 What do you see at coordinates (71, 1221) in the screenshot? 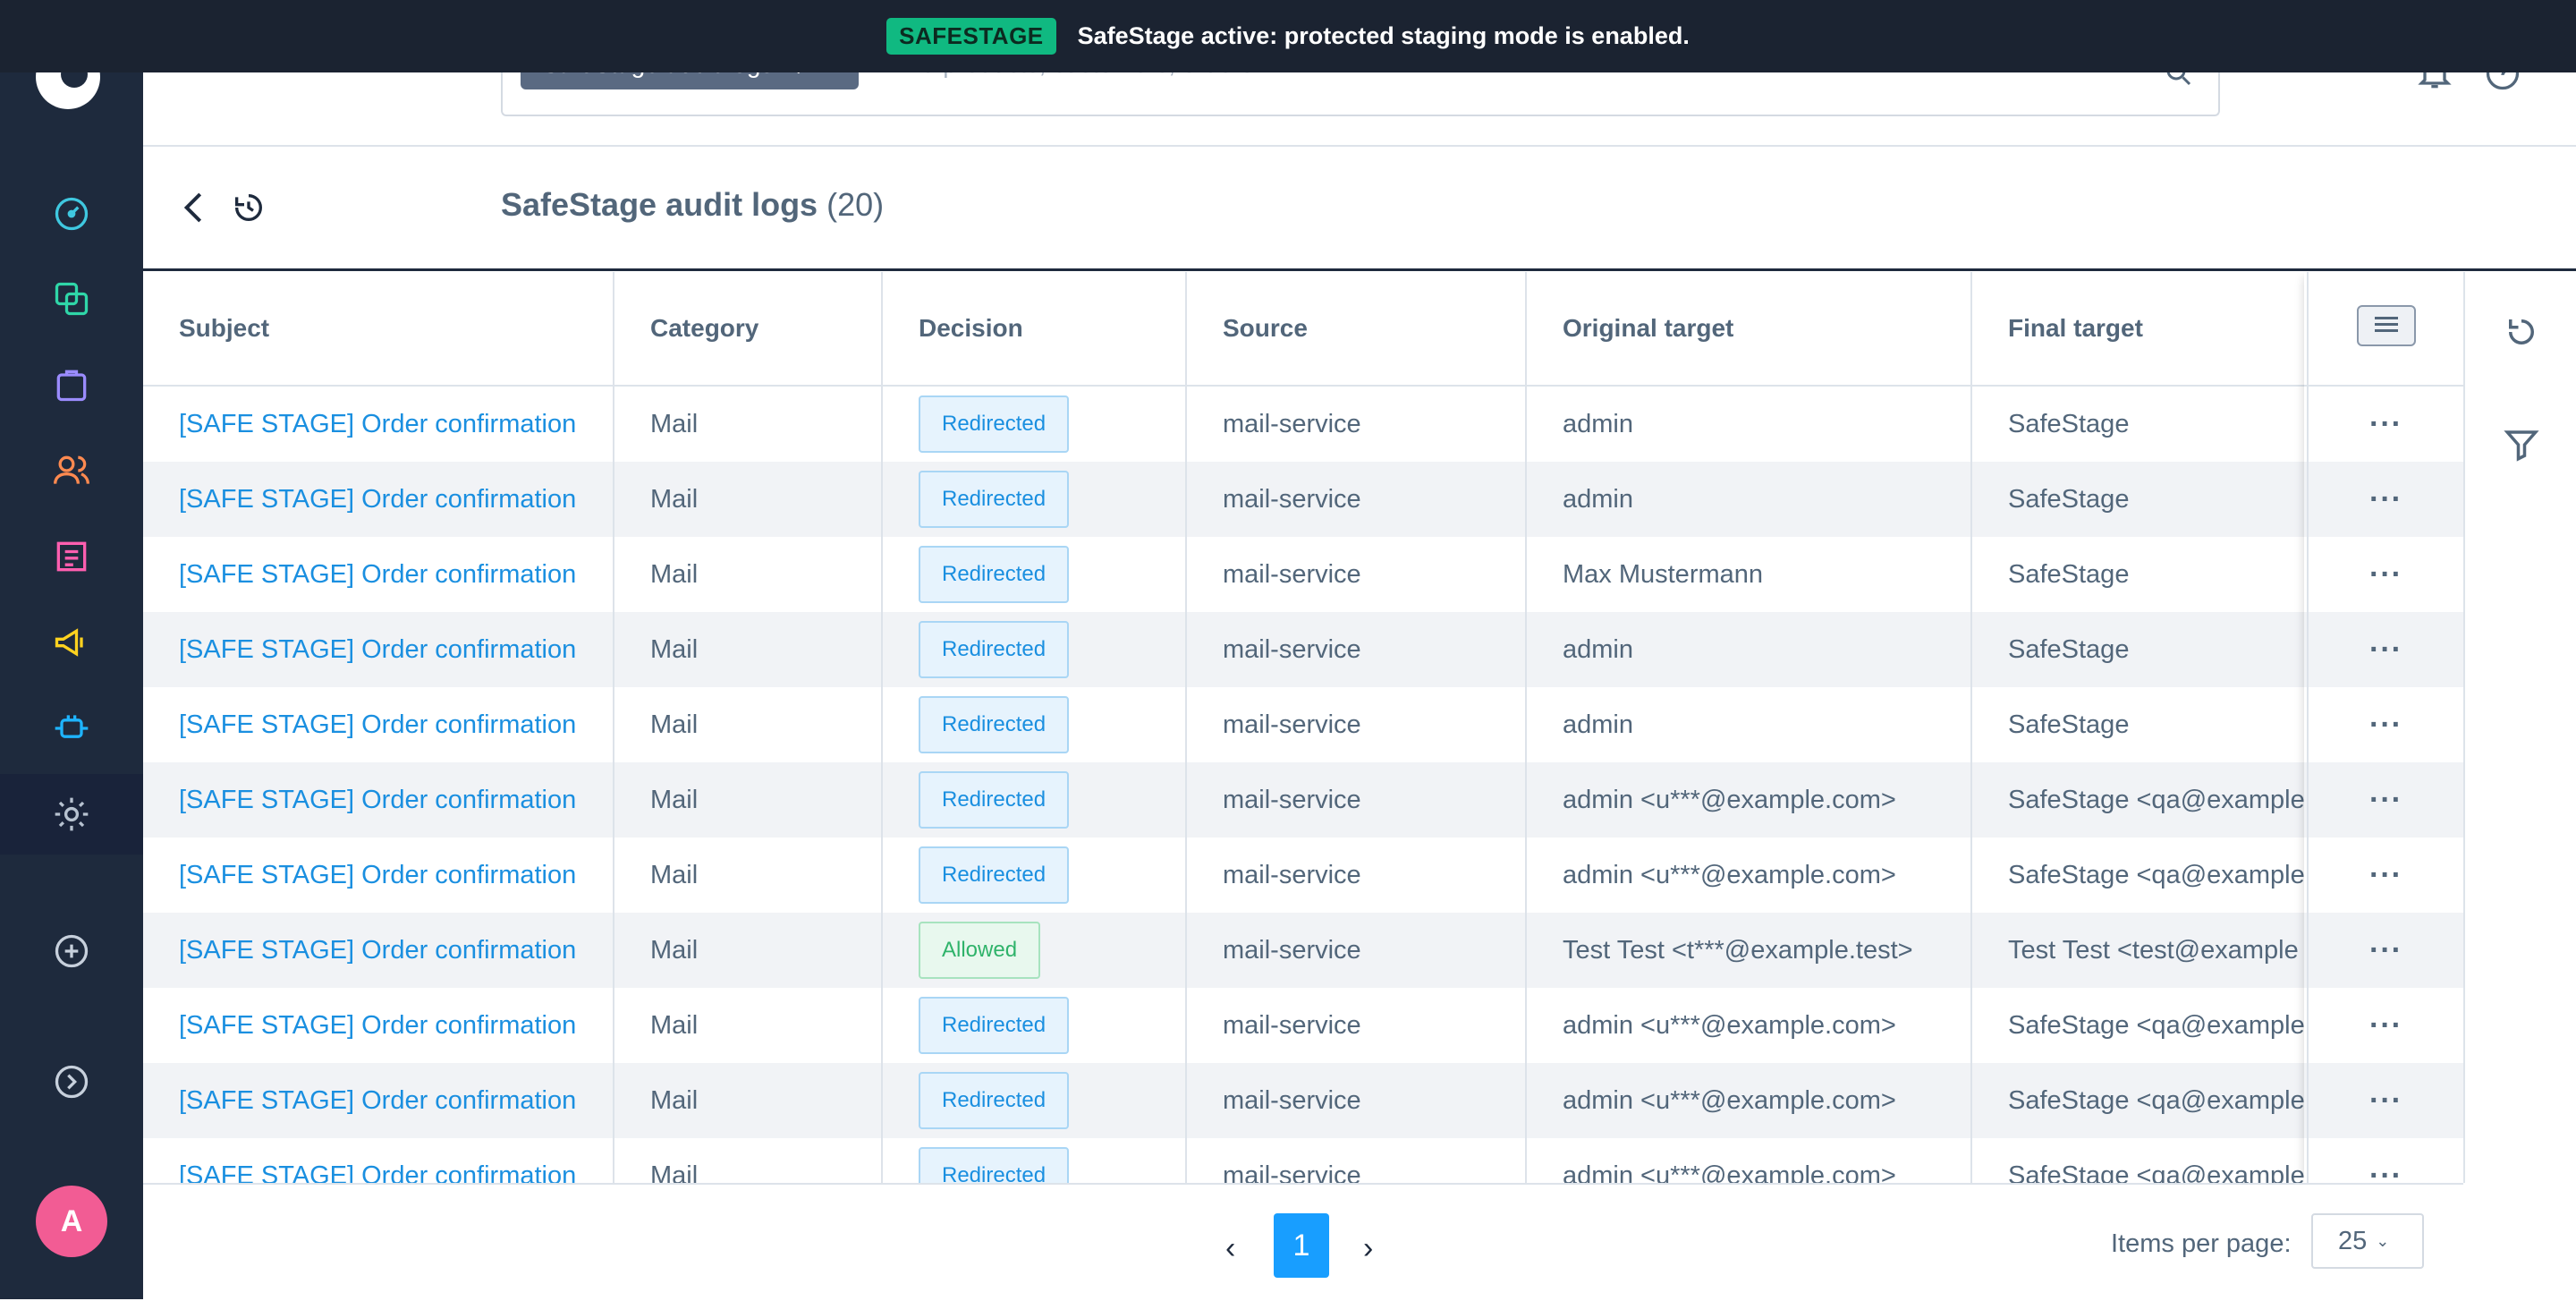
I see `avatar: A` at bounding box center [71, 1221].